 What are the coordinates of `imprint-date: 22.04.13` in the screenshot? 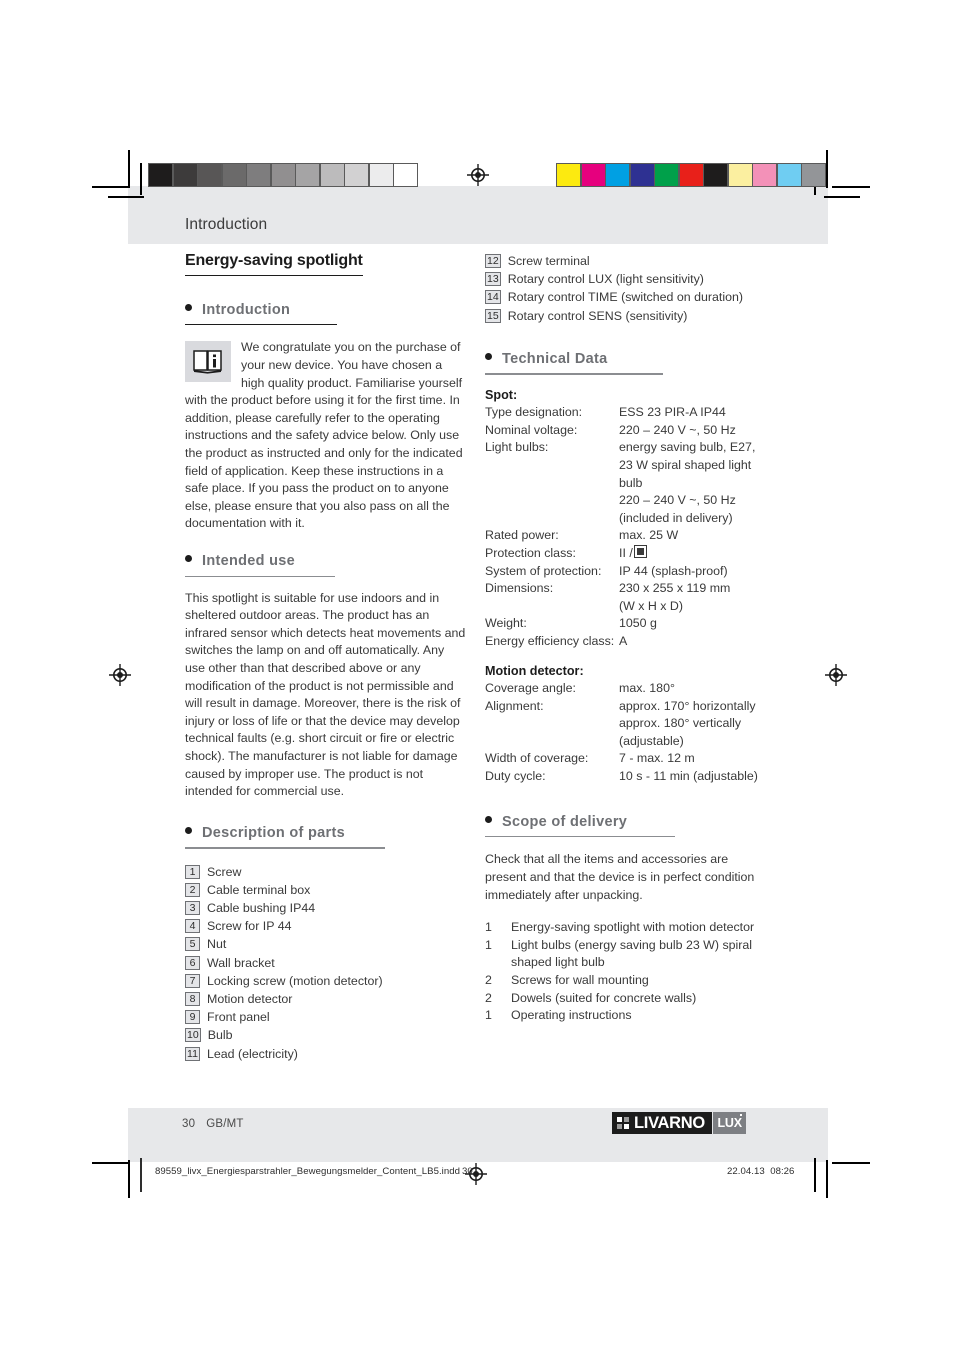 It's located at (746, 1171).